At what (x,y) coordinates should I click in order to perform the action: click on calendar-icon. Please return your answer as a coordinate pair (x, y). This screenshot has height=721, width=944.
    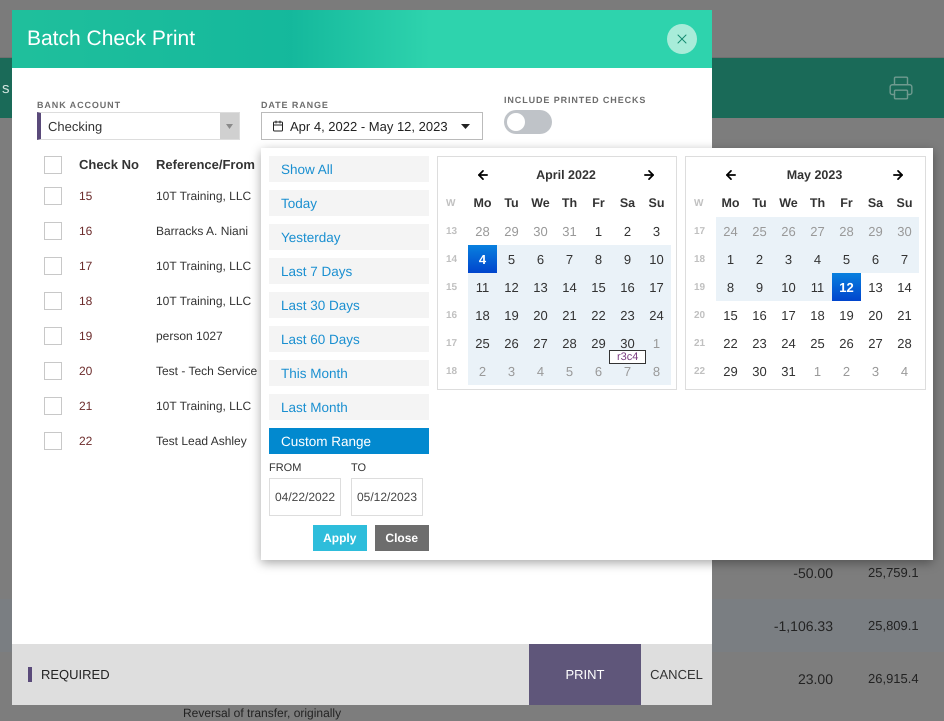
    Looking at the image, I should click on (278, 126).